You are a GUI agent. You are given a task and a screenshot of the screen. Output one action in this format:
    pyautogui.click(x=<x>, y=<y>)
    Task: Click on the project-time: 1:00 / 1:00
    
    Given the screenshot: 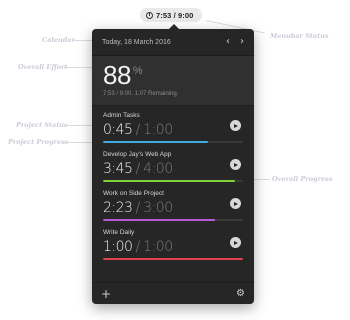 What is the action you would take?
    pyautogui.click(x=173, y=247)
    